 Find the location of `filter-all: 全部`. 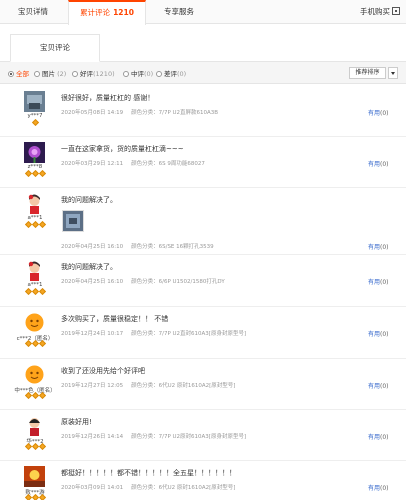

filter-all: 全部 is located at coordinates (18, 73).